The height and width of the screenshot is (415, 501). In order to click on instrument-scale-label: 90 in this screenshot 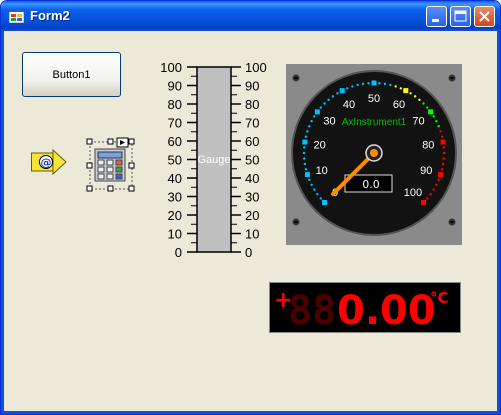, I will do `click(426, 171)`.